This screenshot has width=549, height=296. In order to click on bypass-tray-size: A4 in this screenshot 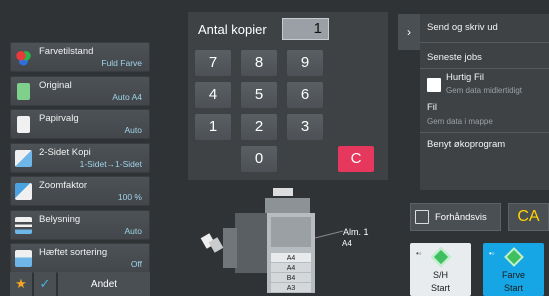, I will do `click(347, 243)`.